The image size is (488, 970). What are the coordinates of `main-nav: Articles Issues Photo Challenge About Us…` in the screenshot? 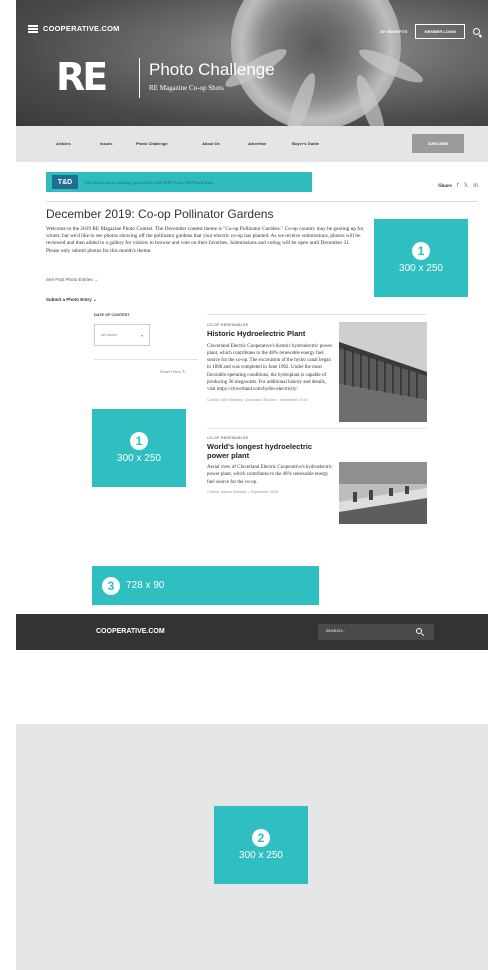 It's located at (252, 144).